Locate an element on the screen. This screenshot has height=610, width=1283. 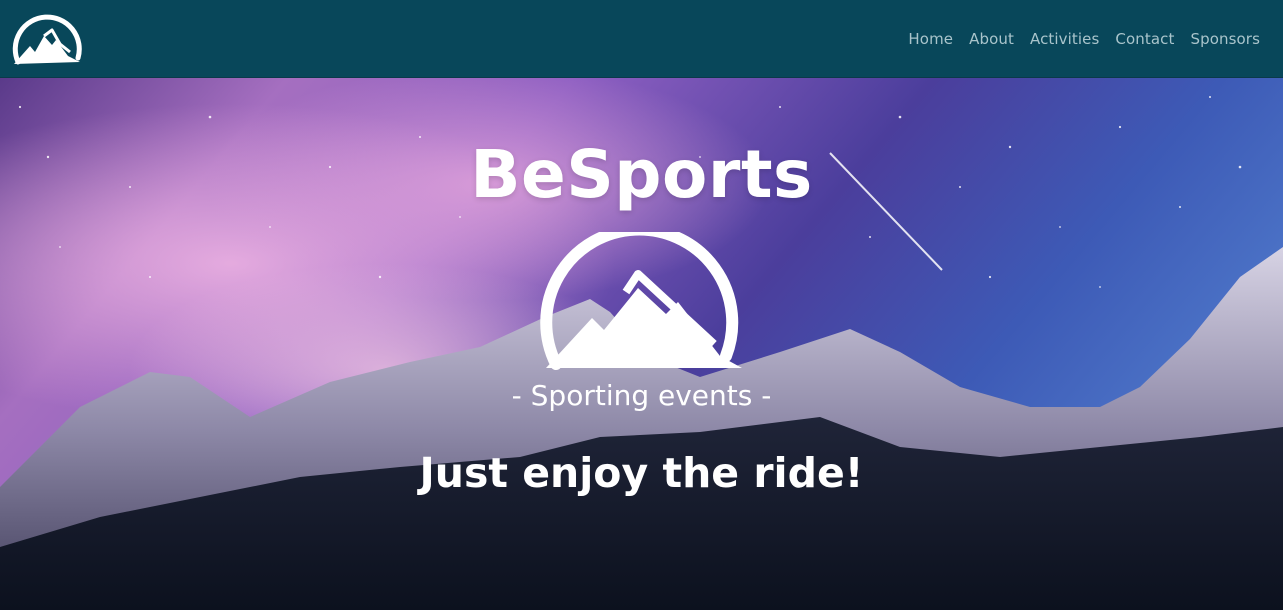
hero-subtitle: - Sporting events - is located at coordinates (641, 395).